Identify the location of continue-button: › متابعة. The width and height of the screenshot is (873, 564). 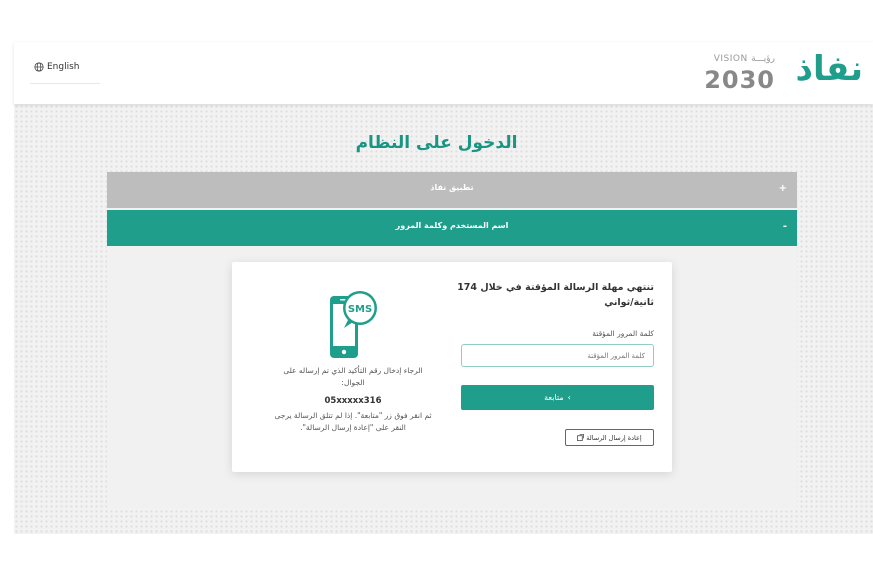
(557, 397).